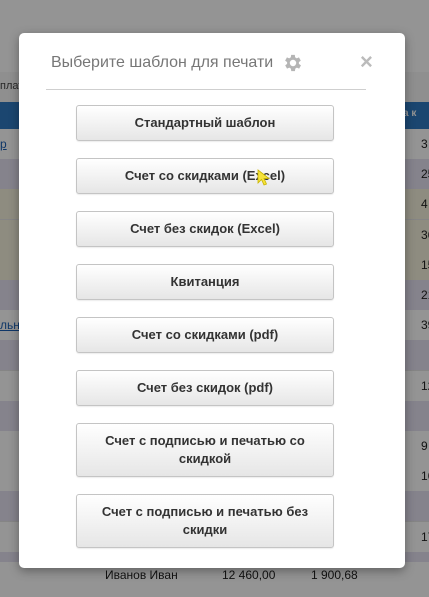 This screenshot has height=597, width=429. I want to click on dialog-header: Выберите шаблон для печати, so click(206, 68).